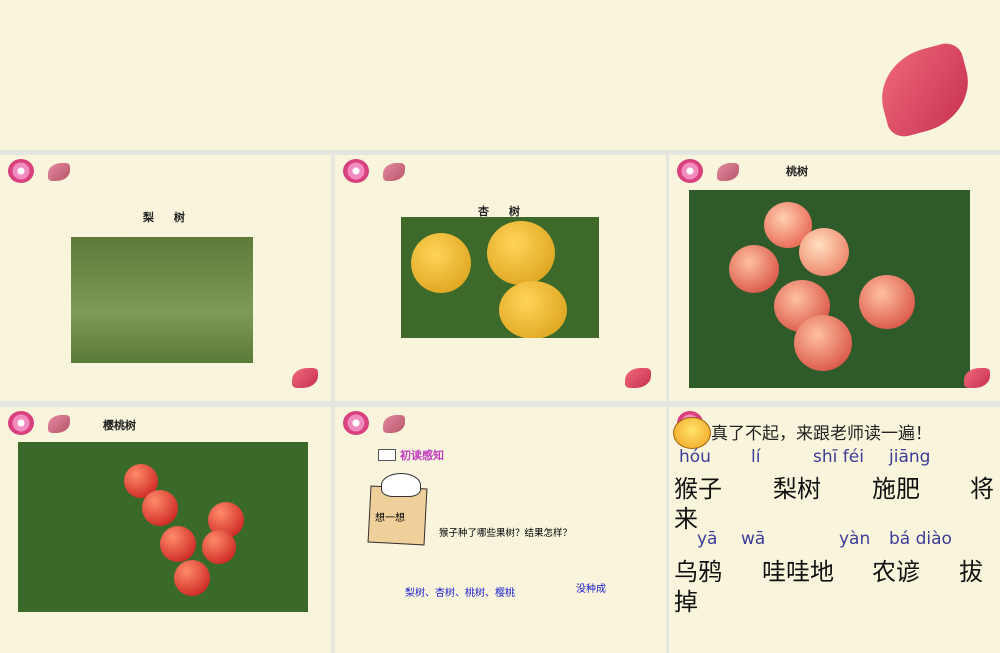 The image size is (1000, 653). Describe the element at coordinates (756, 457) in the screenshot. I see `pinyin: lí` at that location.